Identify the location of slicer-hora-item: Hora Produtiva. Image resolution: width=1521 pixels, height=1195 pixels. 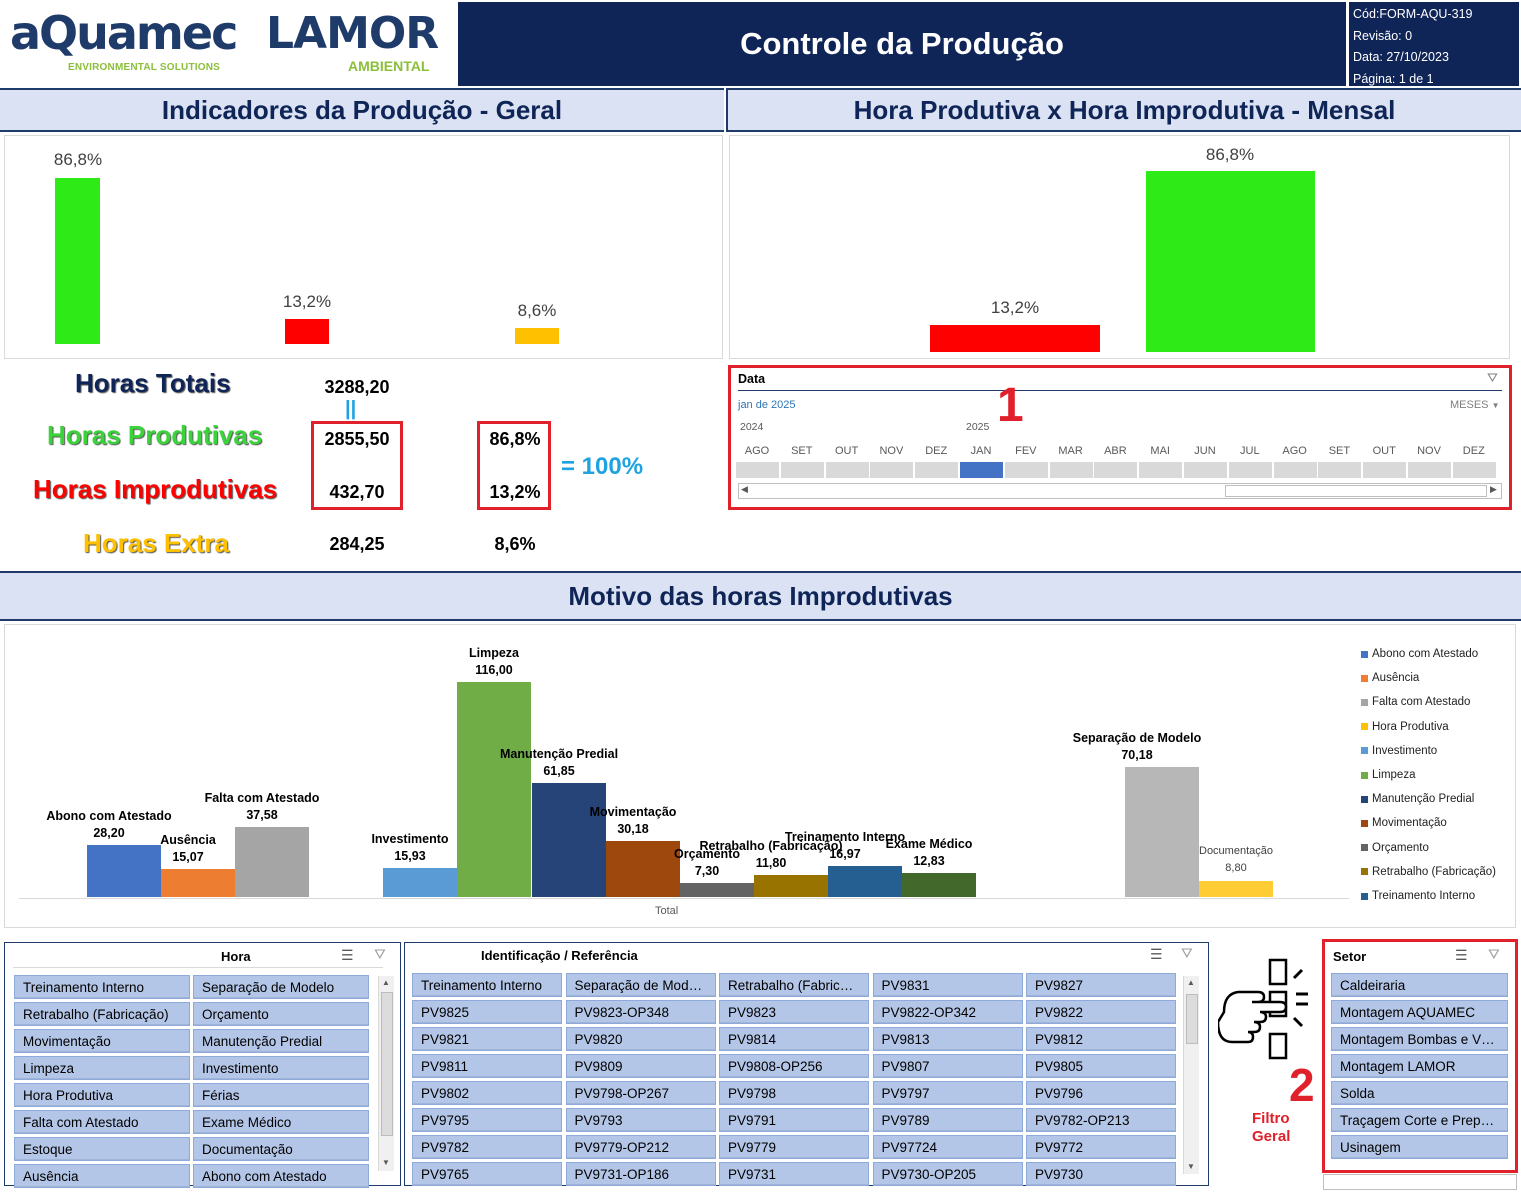
(102, 1095).